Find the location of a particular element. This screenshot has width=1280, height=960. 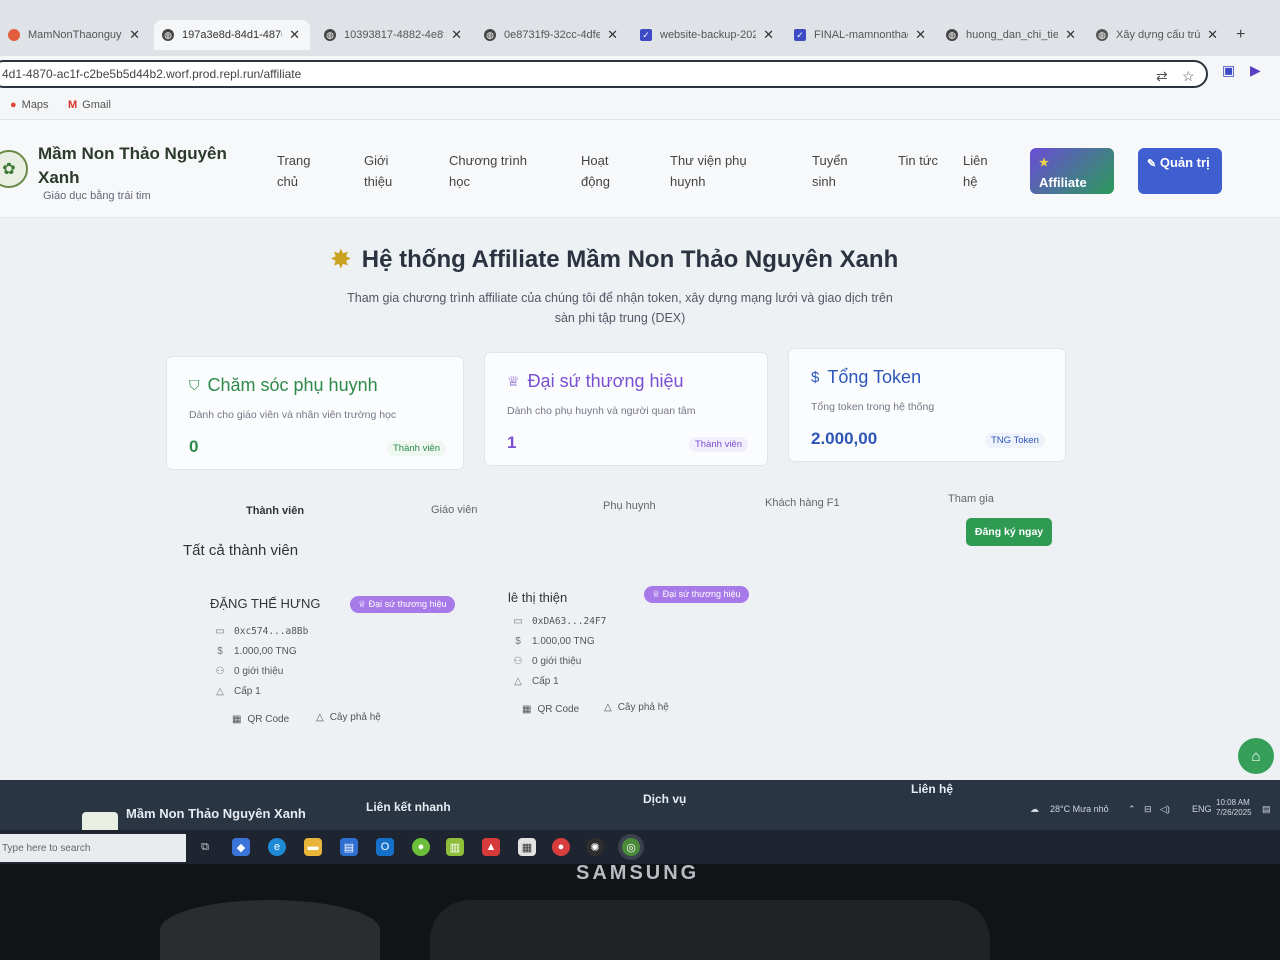

checkbox-favicon-icon: ✓ is located at coordinates (646, 35).